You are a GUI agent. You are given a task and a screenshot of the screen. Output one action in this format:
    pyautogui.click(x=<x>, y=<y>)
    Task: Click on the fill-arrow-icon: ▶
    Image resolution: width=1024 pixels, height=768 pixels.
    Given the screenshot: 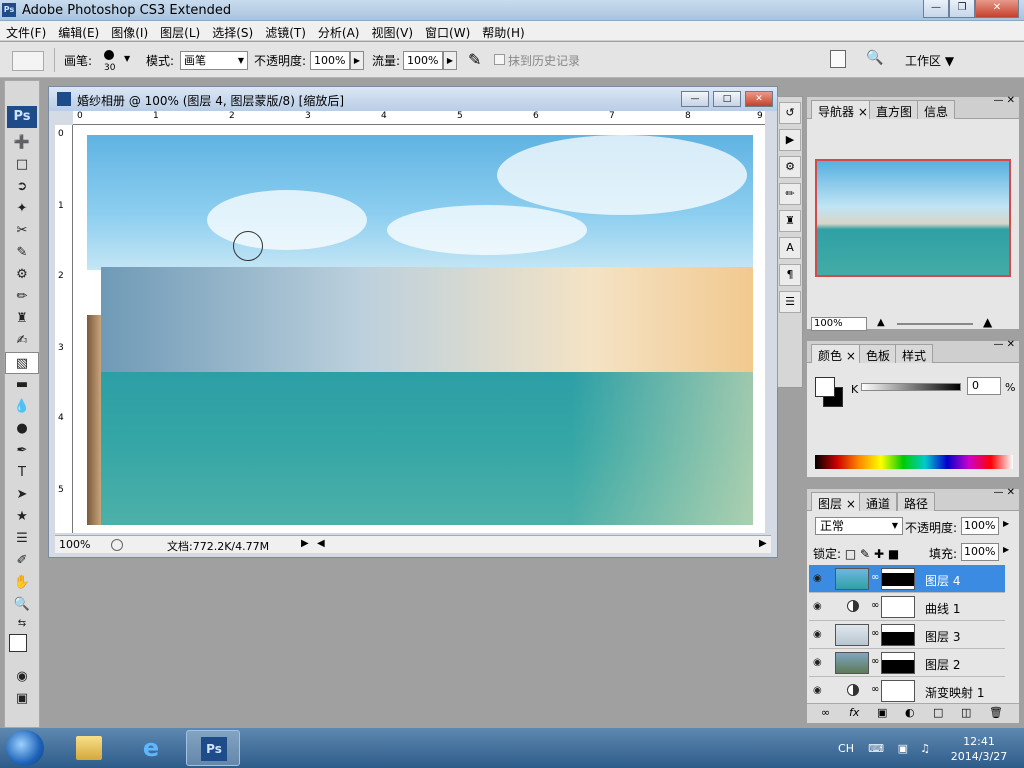 What is the action you would take?
    pyautogui.click(x=1006, y=549)
    